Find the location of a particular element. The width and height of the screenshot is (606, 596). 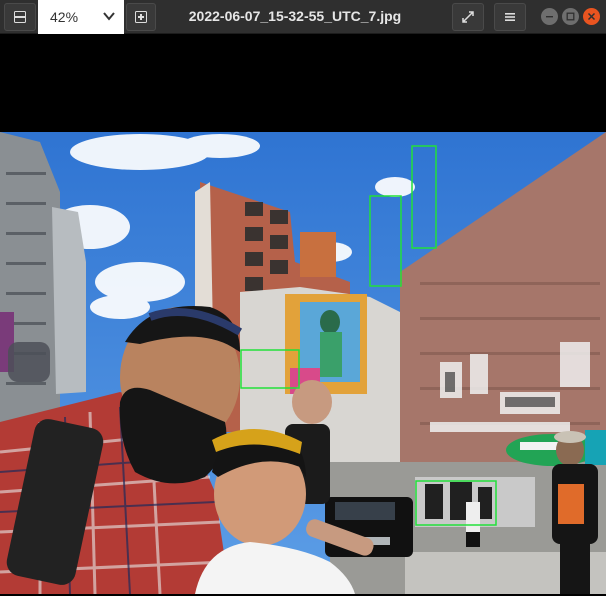

menu-button is located at coordinates (510, 17).